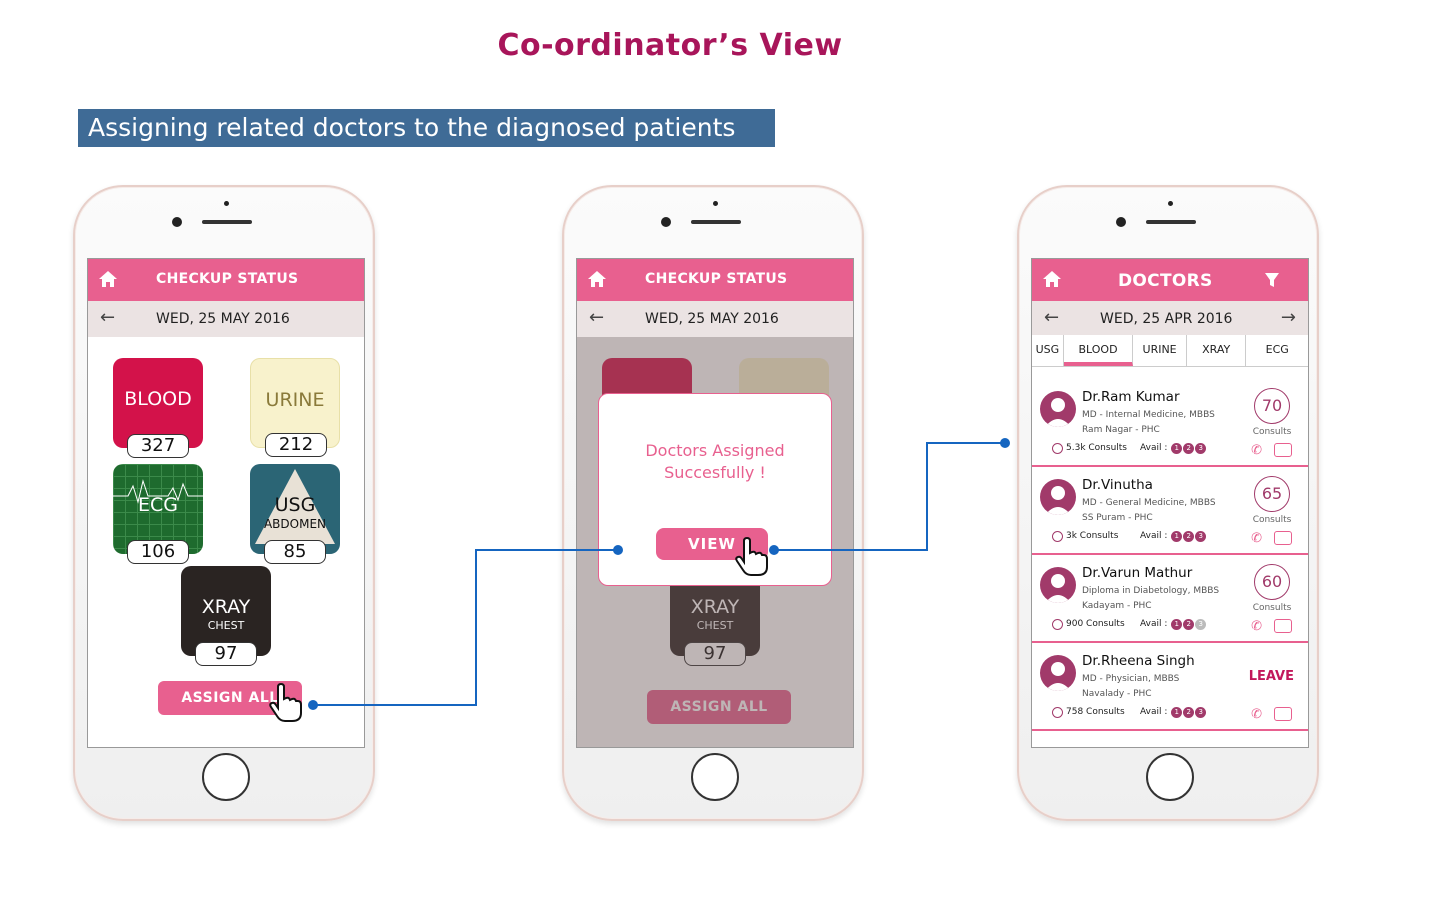 This screenshot has height=900, width=1435. What do you see at coordinates (659, 574) in the screenshot?
I see `flow-connectors` at bounding box center [659, 574].